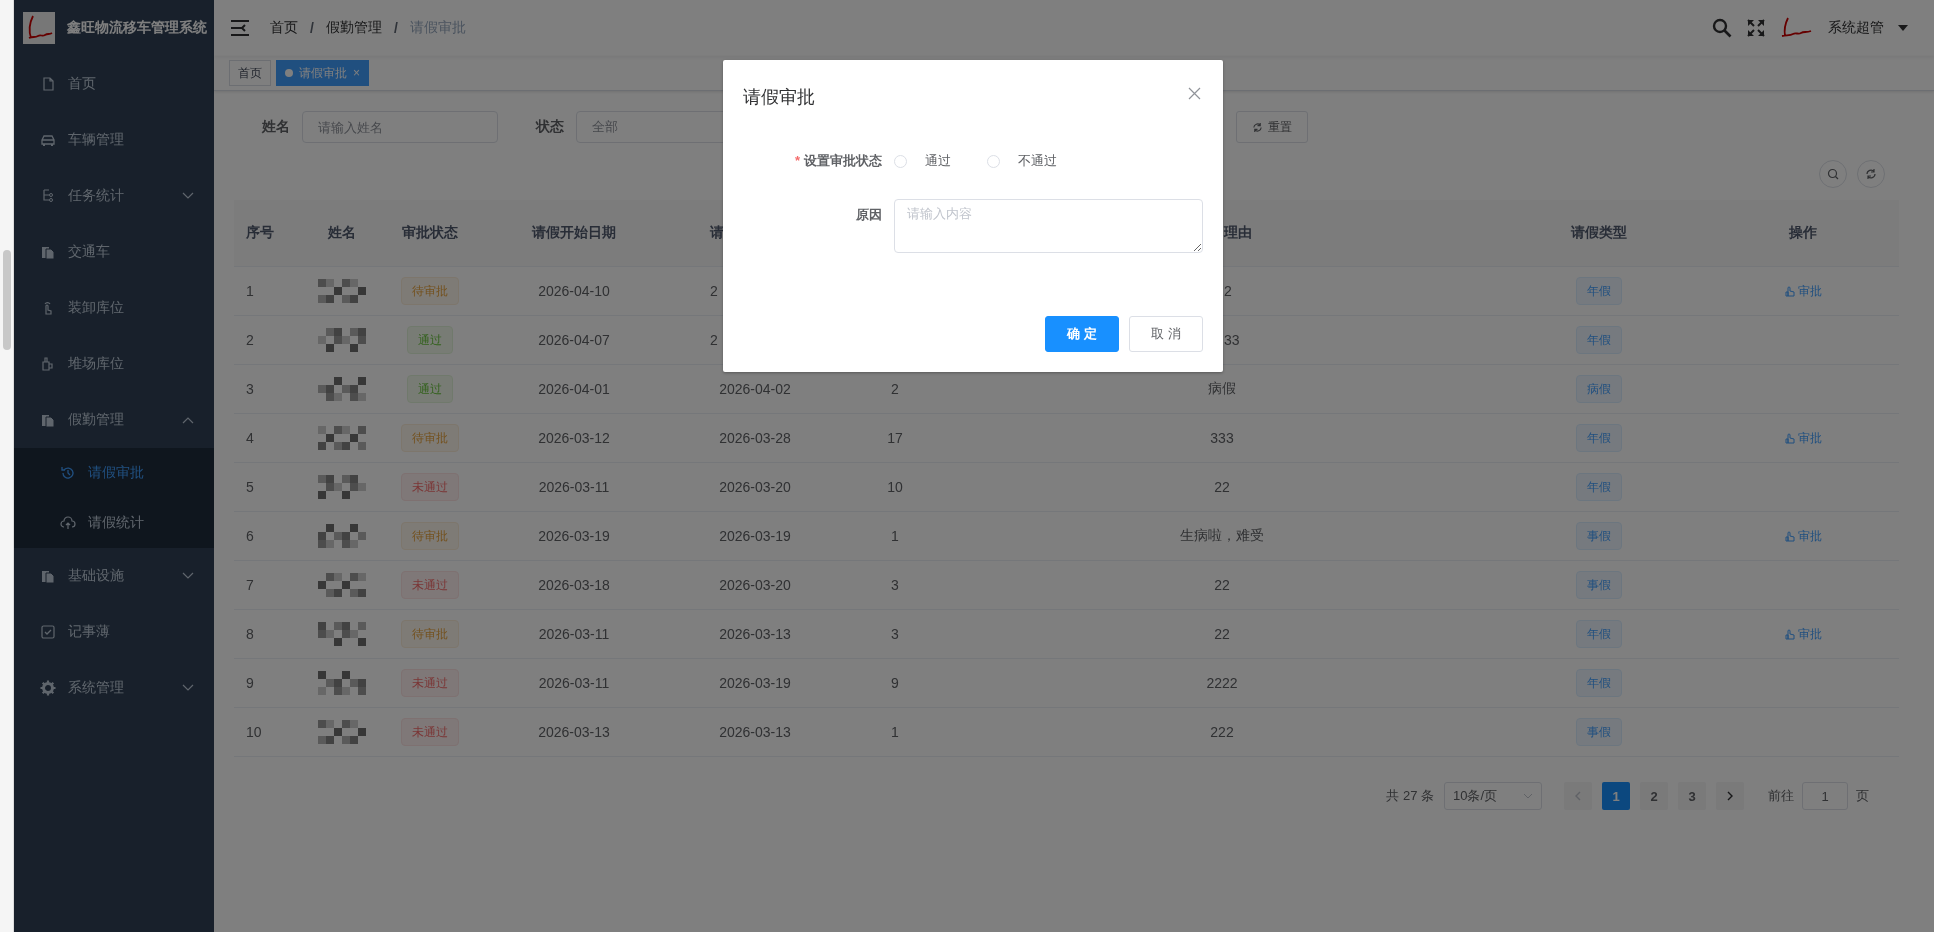  Describe the element at coordinates (1410, 796) in the screenshot. I see `total-count: 共 27 条` at that location.